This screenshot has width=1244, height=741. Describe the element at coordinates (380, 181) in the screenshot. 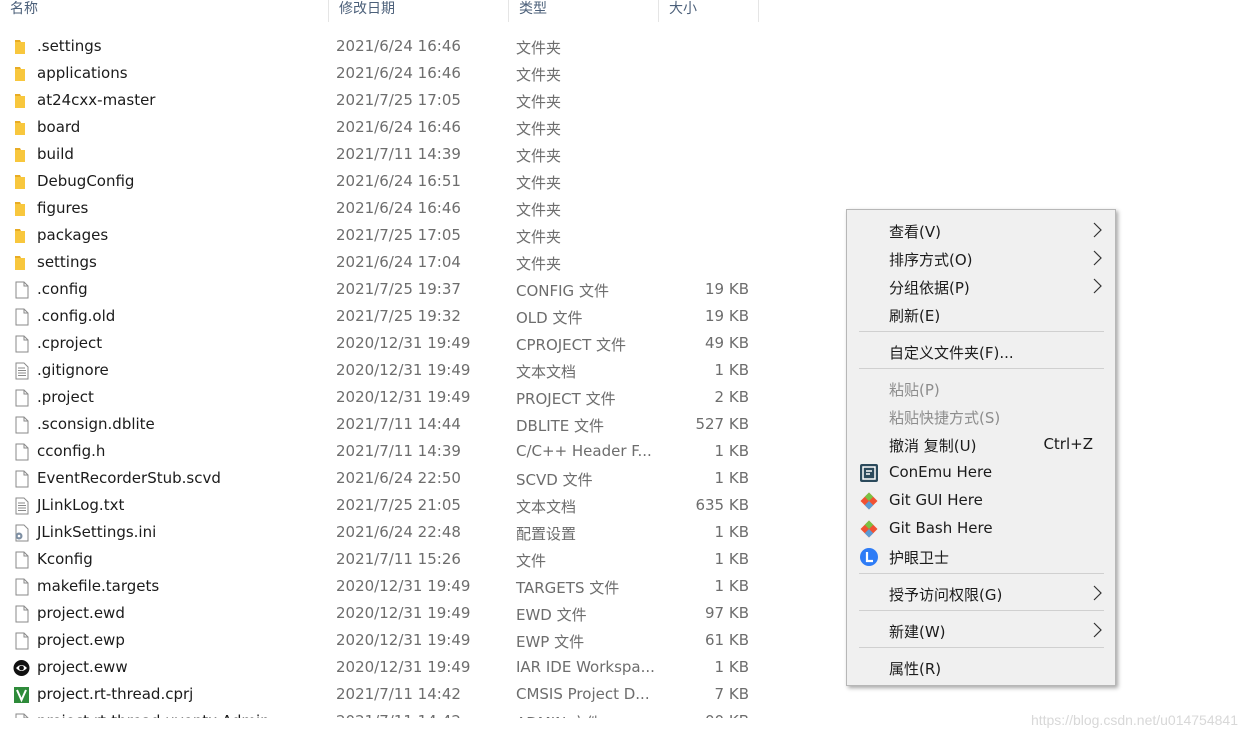

I see `file-row: DebugConfig 2021/6/24 16:51 文件夹` at that location.